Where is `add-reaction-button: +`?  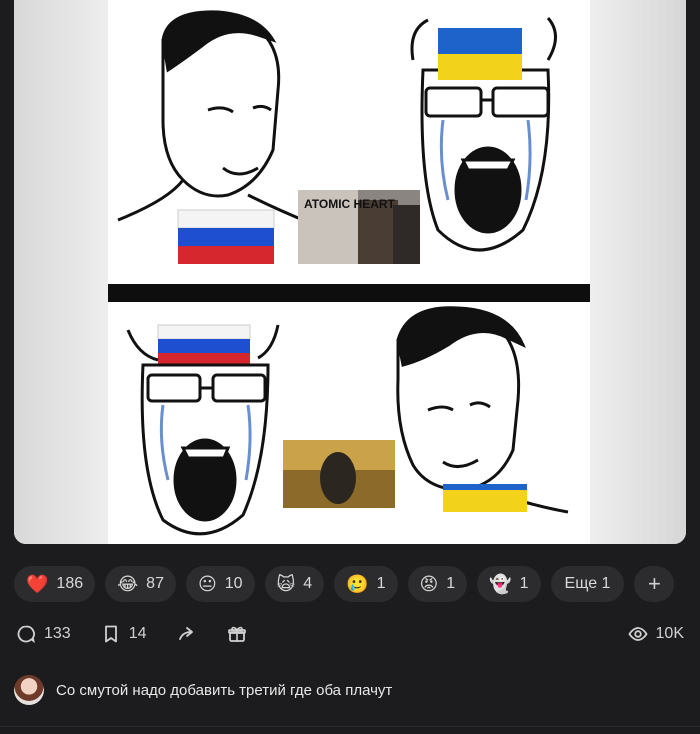
add-reaction-button: + is located at coordinates (654, 584).